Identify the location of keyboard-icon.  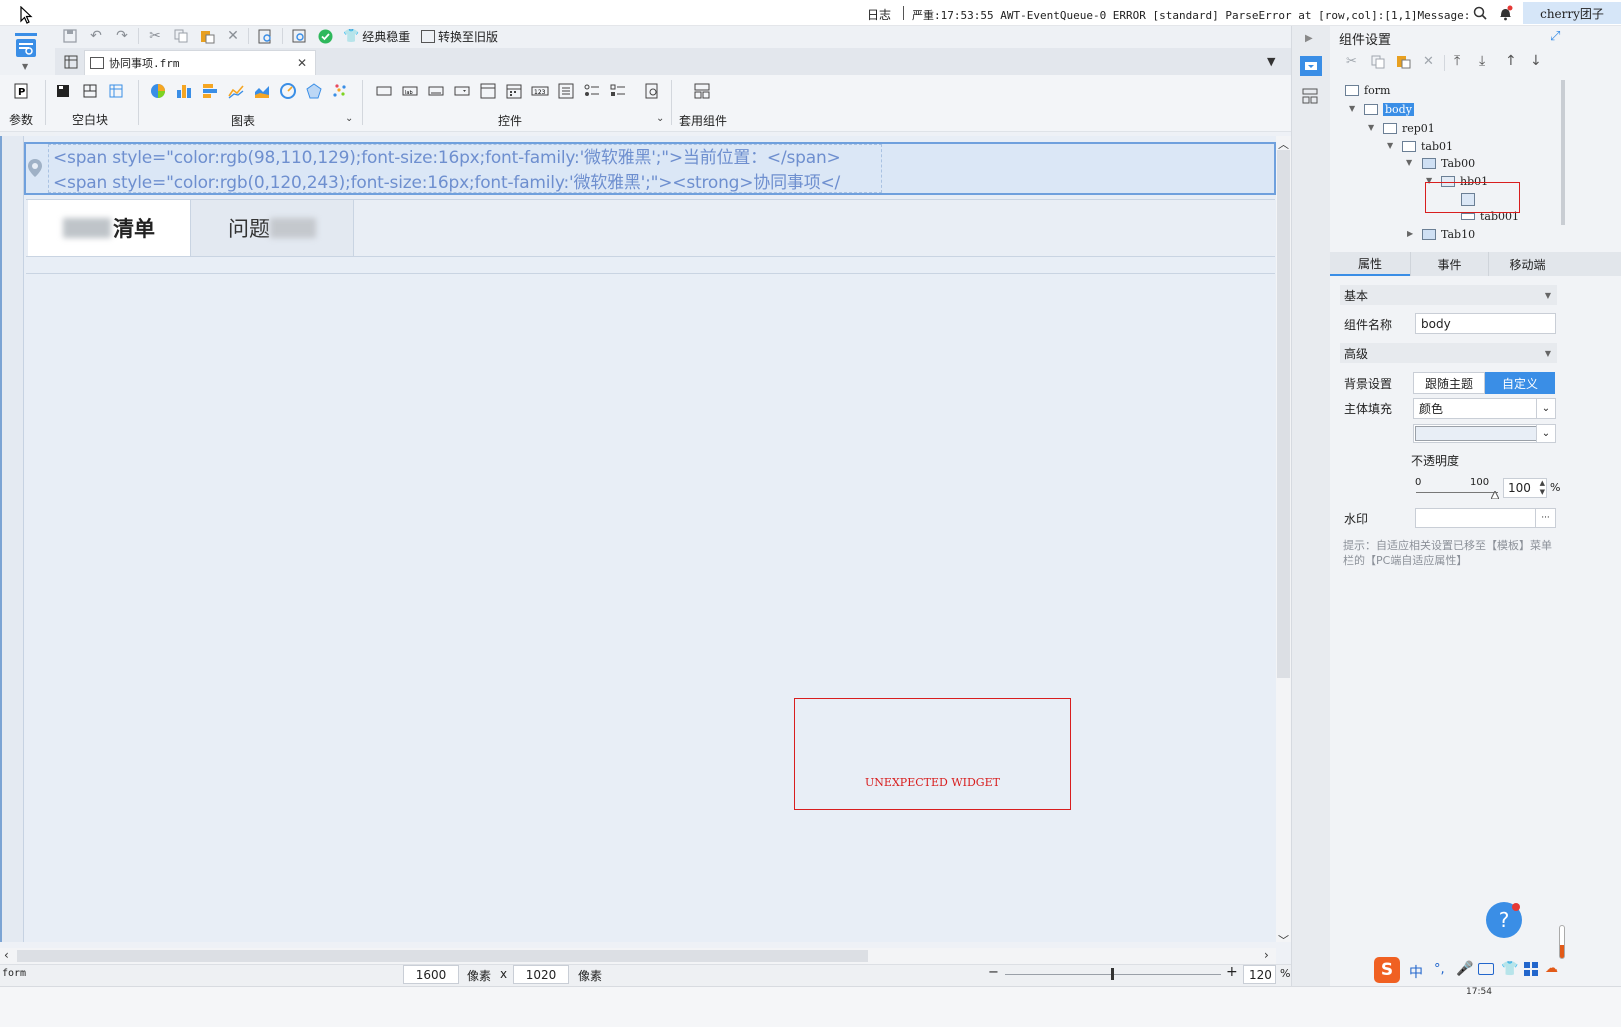
(1486, 969).